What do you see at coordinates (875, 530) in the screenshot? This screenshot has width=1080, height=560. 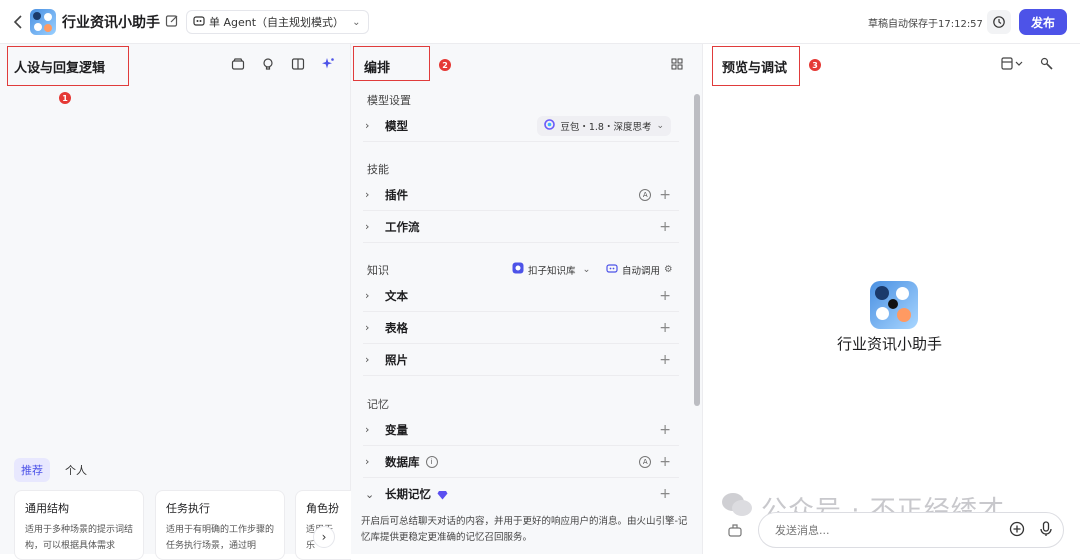 I see `message-input` at bounding box center [875, 530].